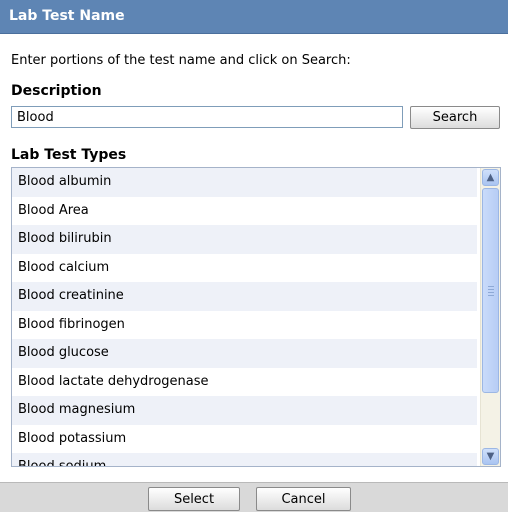 The width and height of the screenshot is (508, 512). Describe the element at coordinates (244, 239) in the screenshot. I see `list-item: Blood bilirubin` at that location.